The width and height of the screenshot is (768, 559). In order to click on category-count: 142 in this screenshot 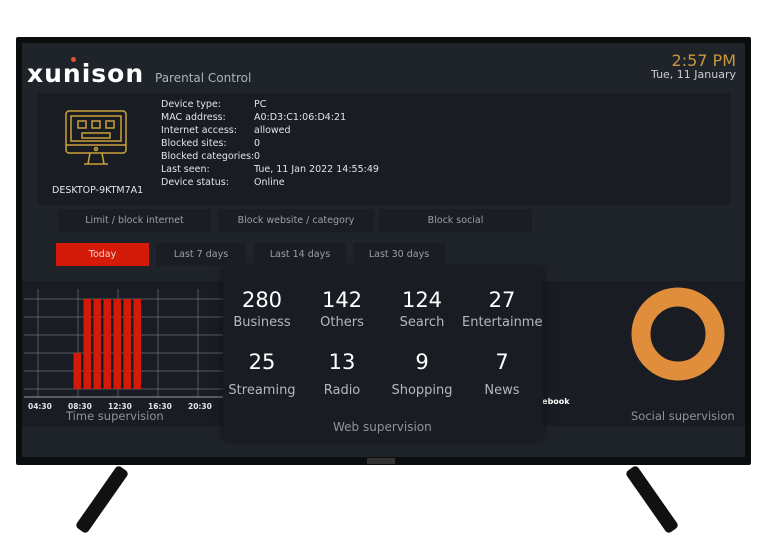, I will do `click(342, 300)`.